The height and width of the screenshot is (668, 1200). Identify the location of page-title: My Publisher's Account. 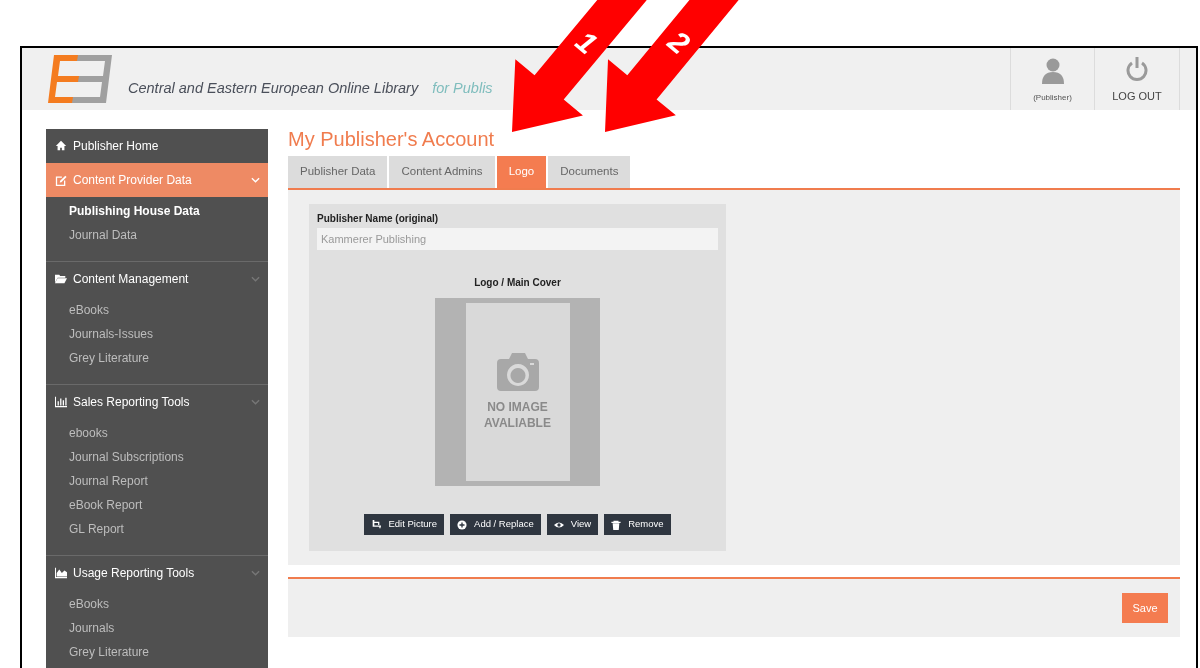
(392, 139).